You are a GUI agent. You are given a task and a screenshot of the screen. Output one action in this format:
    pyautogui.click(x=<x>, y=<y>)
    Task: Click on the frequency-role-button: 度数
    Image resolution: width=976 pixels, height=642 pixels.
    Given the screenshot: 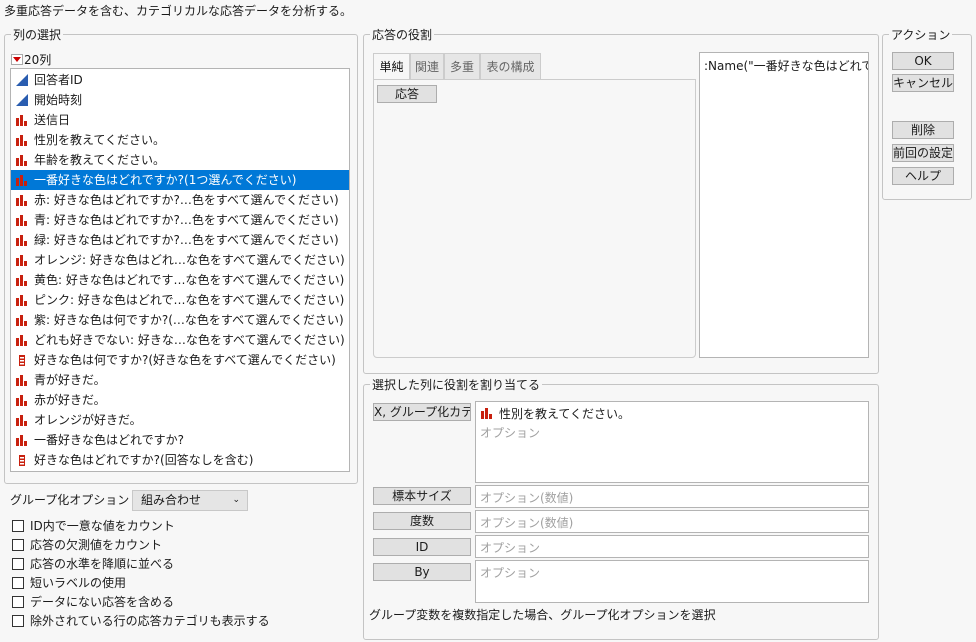 What is the action you would take?
    pyautogui.click(x=422, y=521)
    